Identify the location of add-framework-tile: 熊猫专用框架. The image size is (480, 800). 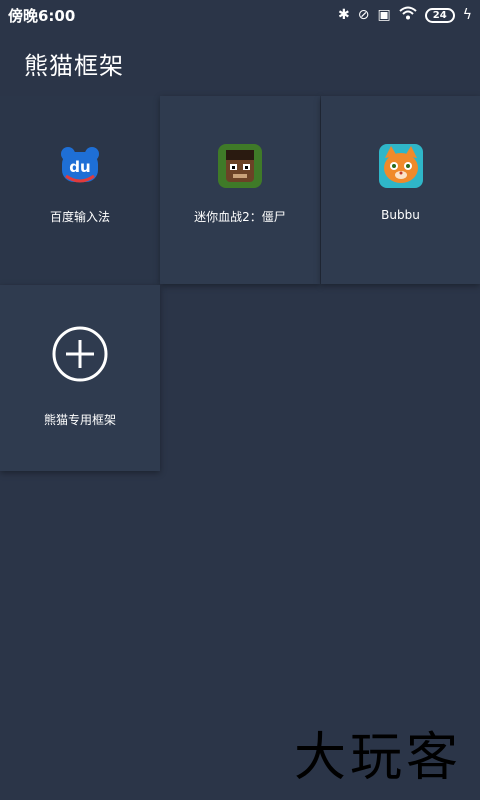
(80, 378).